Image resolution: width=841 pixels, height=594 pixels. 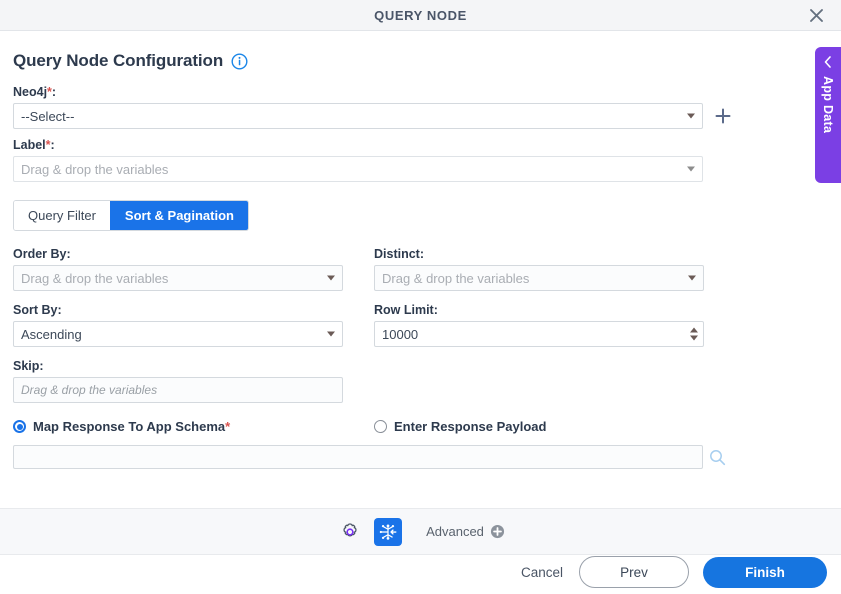 I want to click on distinct-cell: Distinct: Drag & drop the variables, so click(x=539, y=269).